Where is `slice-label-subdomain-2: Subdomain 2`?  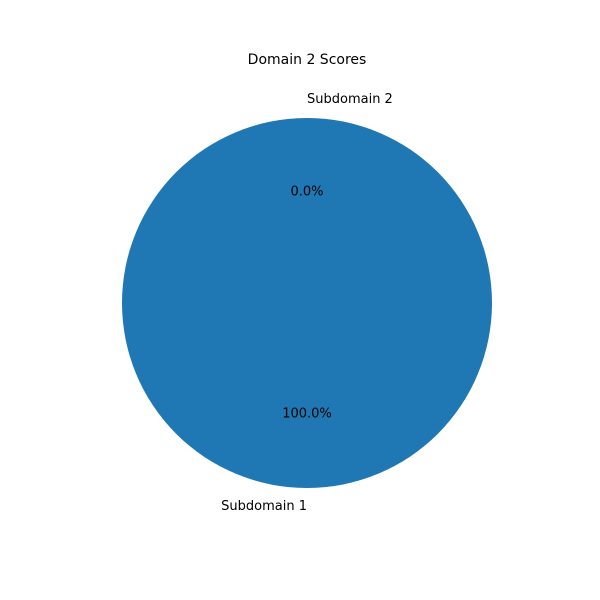
slice-label-subdomain-2: Subdomain 2 is located at coordinates (350, 99).